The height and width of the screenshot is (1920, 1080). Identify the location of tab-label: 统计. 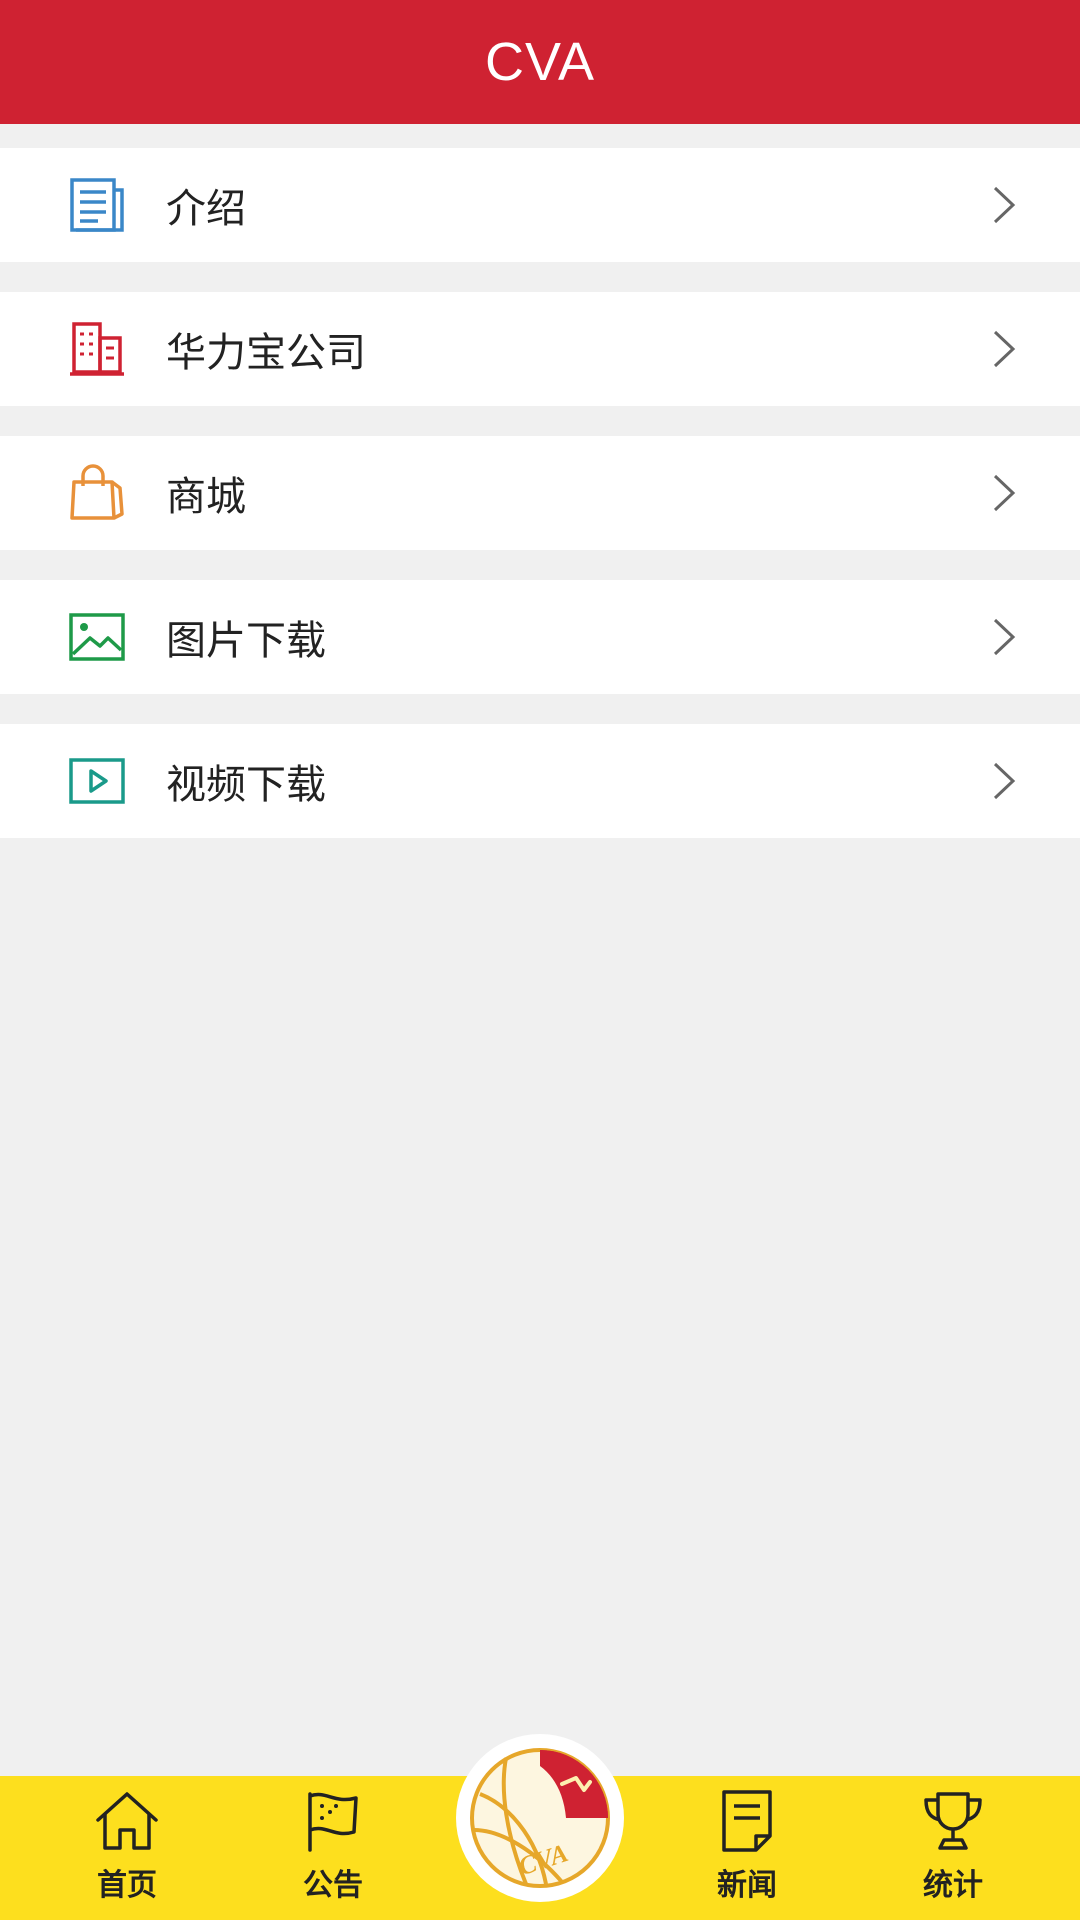
(953, 1885).